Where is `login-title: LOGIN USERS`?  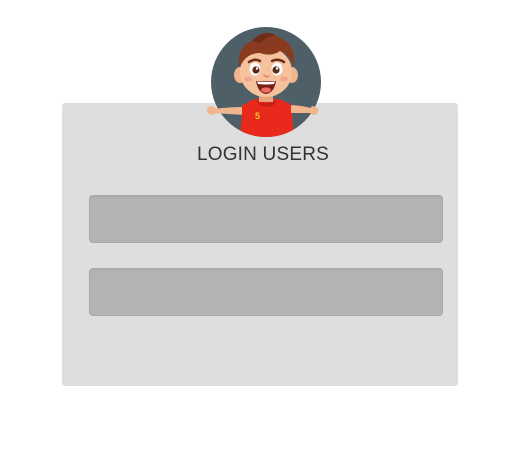
login-title: LOGIN USERS is located at coordinates (263, 154).